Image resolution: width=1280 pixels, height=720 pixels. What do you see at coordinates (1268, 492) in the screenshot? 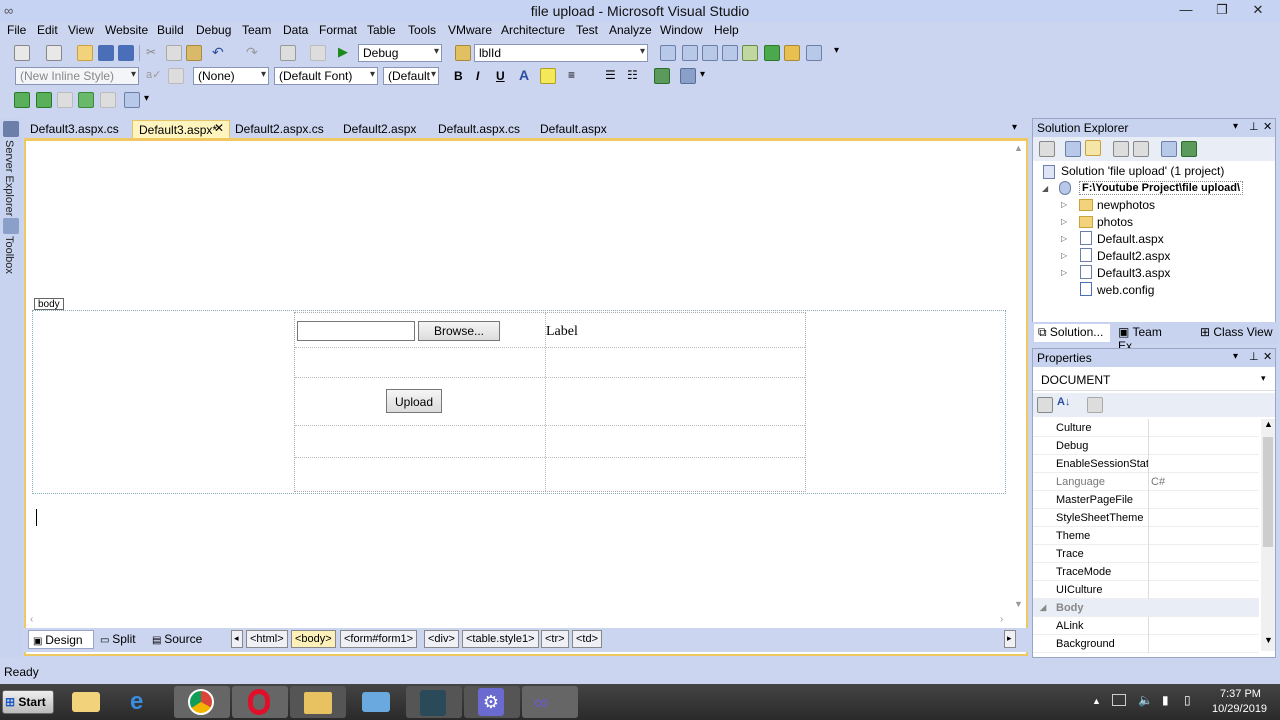
I see `scrollbar-thumb` at bounding box center [1268, 492].